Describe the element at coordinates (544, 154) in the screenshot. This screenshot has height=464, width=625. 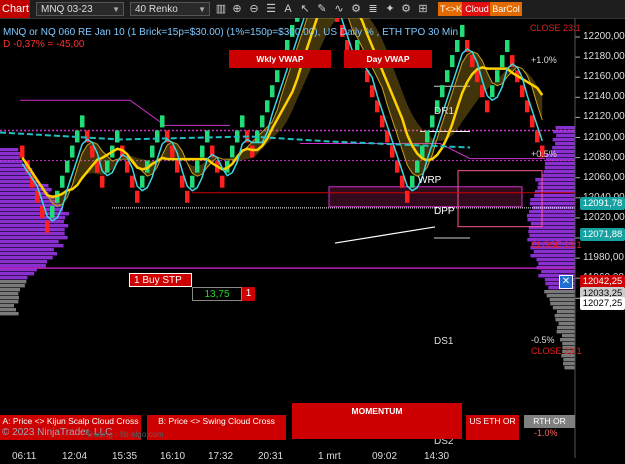
I see `plus-half-percent: +0.5%` at that location.